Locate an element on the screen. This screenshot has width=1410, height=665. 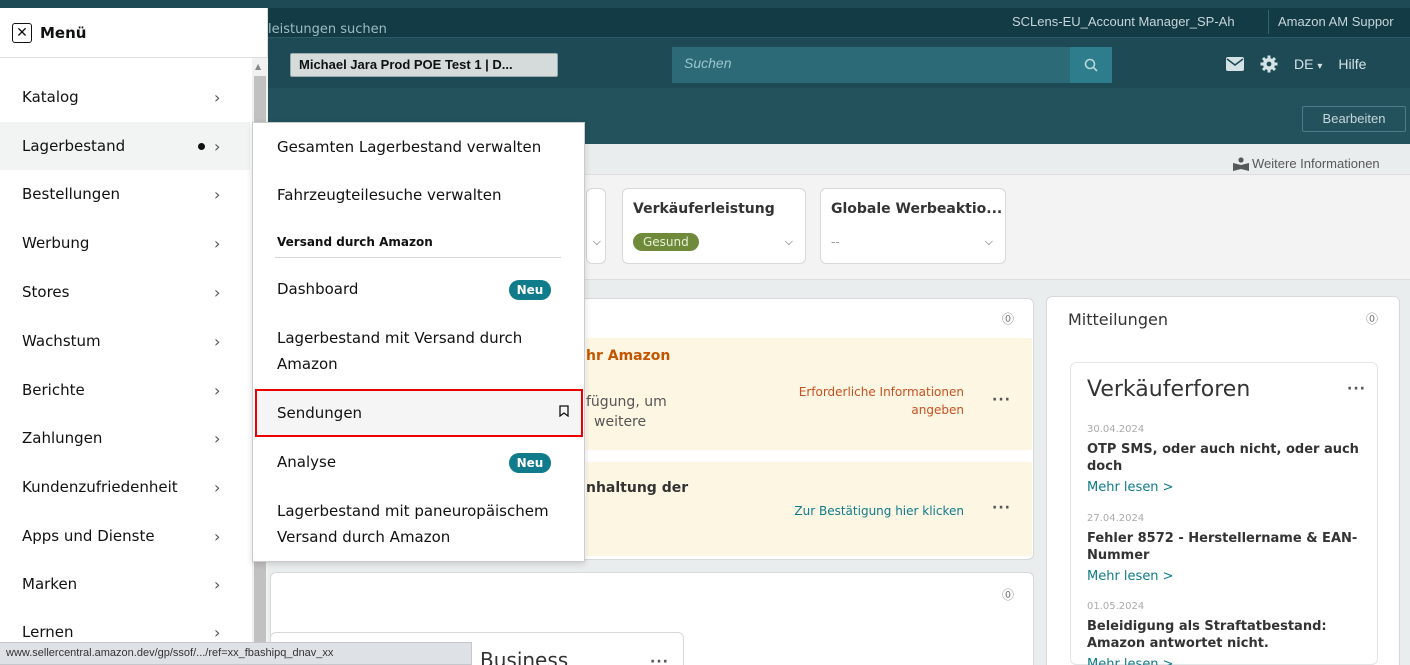
search-icon is located at coordinates (1091, 65).